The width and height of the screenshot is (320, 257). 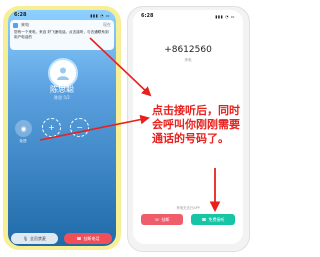 What do you see at coordinates (165, 219) in the screenshot?
I see `reject-label: 挂断` at bounding box center [165, 219].